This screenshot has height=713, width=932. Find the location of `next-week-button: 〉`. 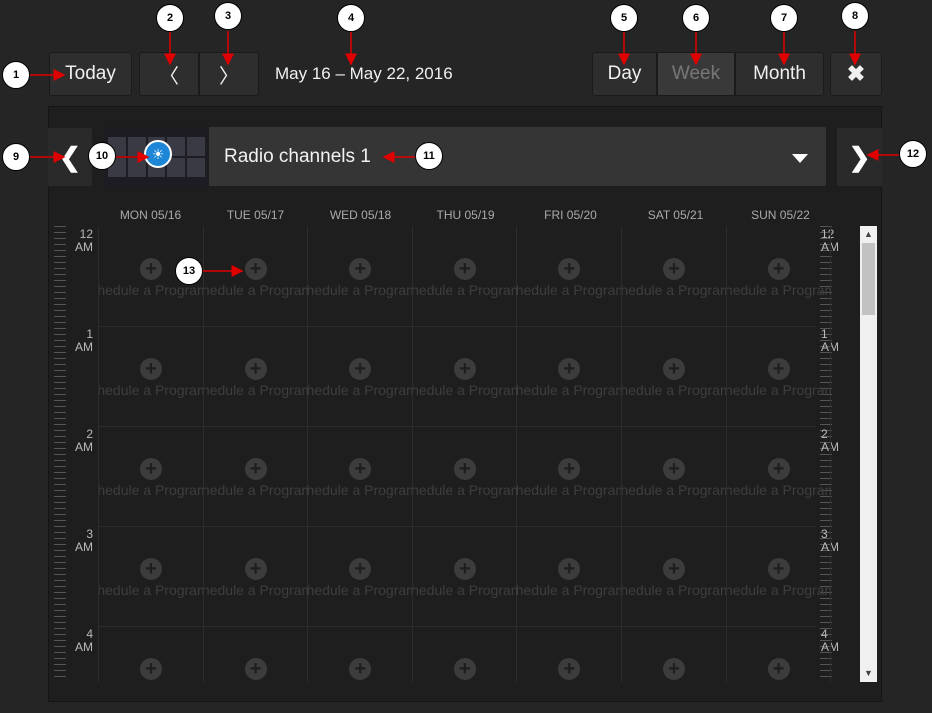

next-week-button: 〉 is located at coordinates (229, 74).